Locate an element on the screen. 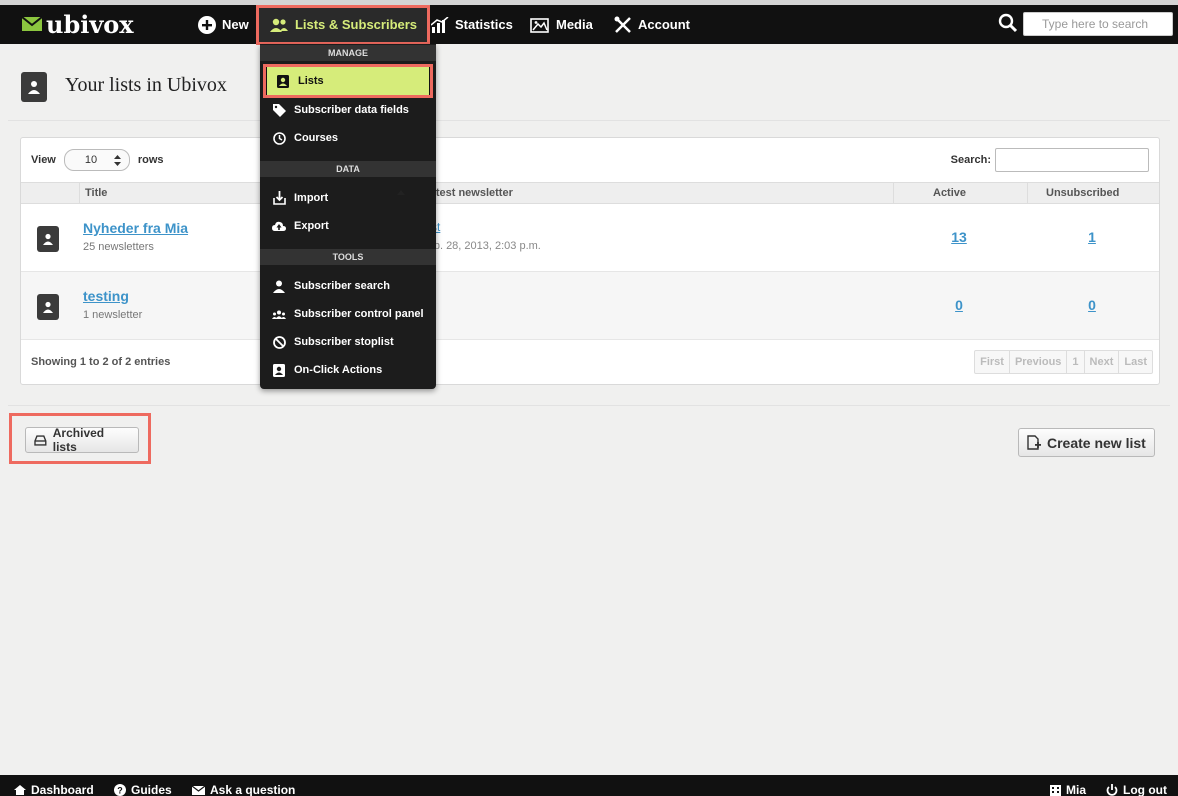 This screenshot has height=796, width=1178. sort-caret-icon is located at coordinates (401, 192).